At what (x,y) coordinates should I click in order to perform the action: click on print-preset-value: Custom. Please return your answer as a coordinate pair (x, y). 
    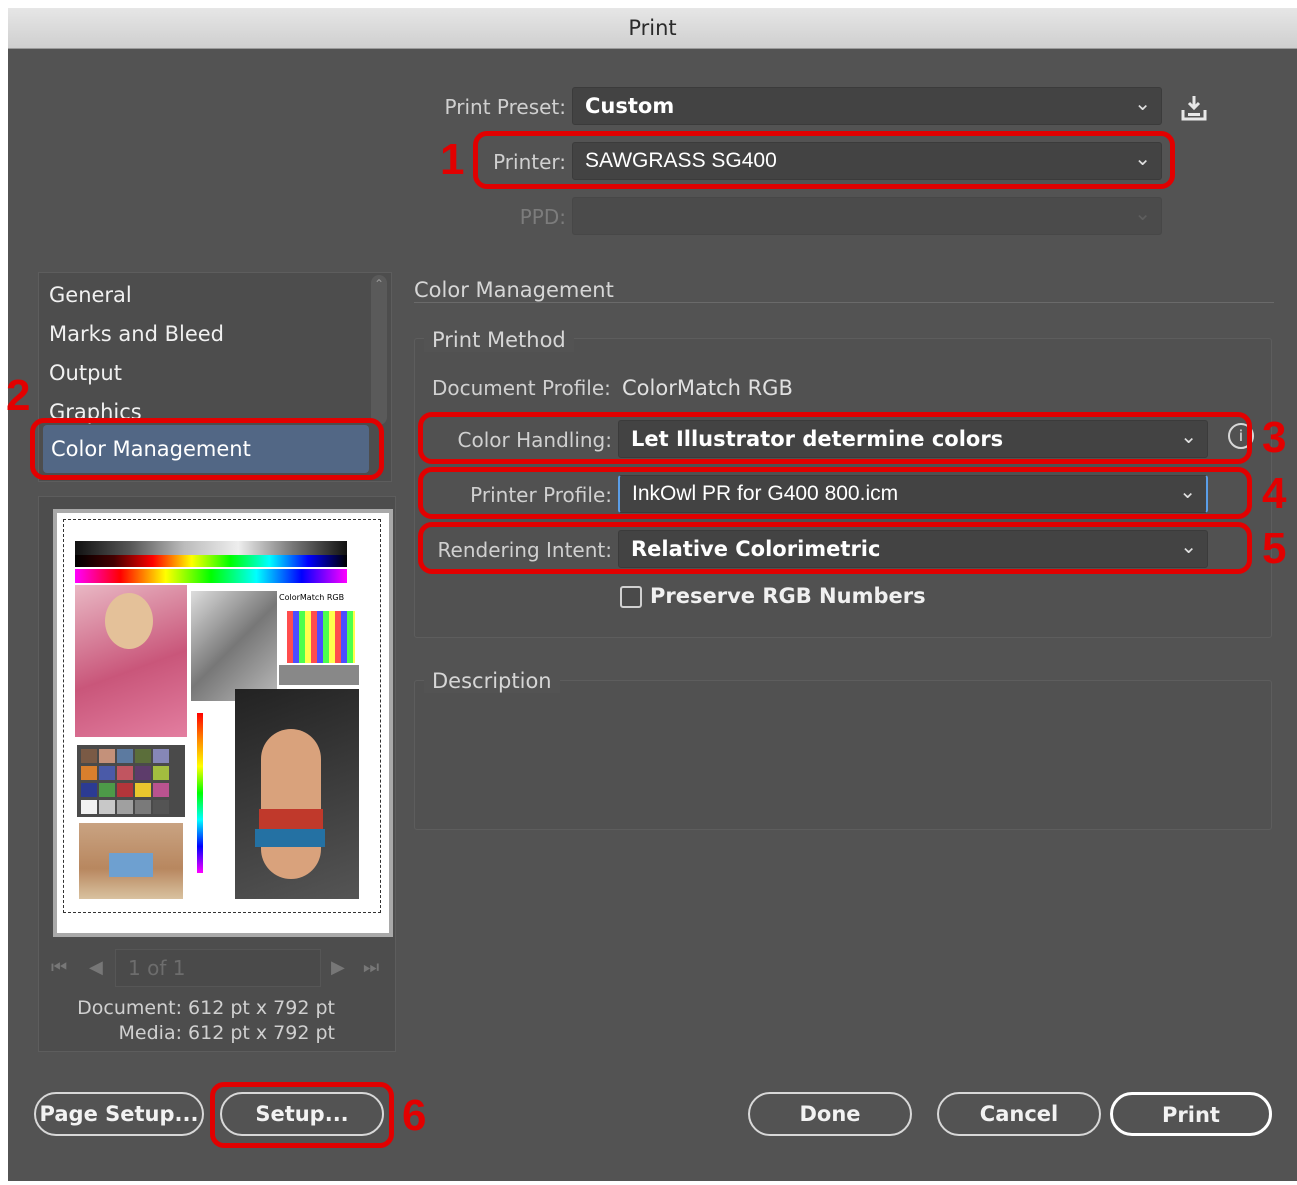
    Looking at the image, I should click on (630, 106).